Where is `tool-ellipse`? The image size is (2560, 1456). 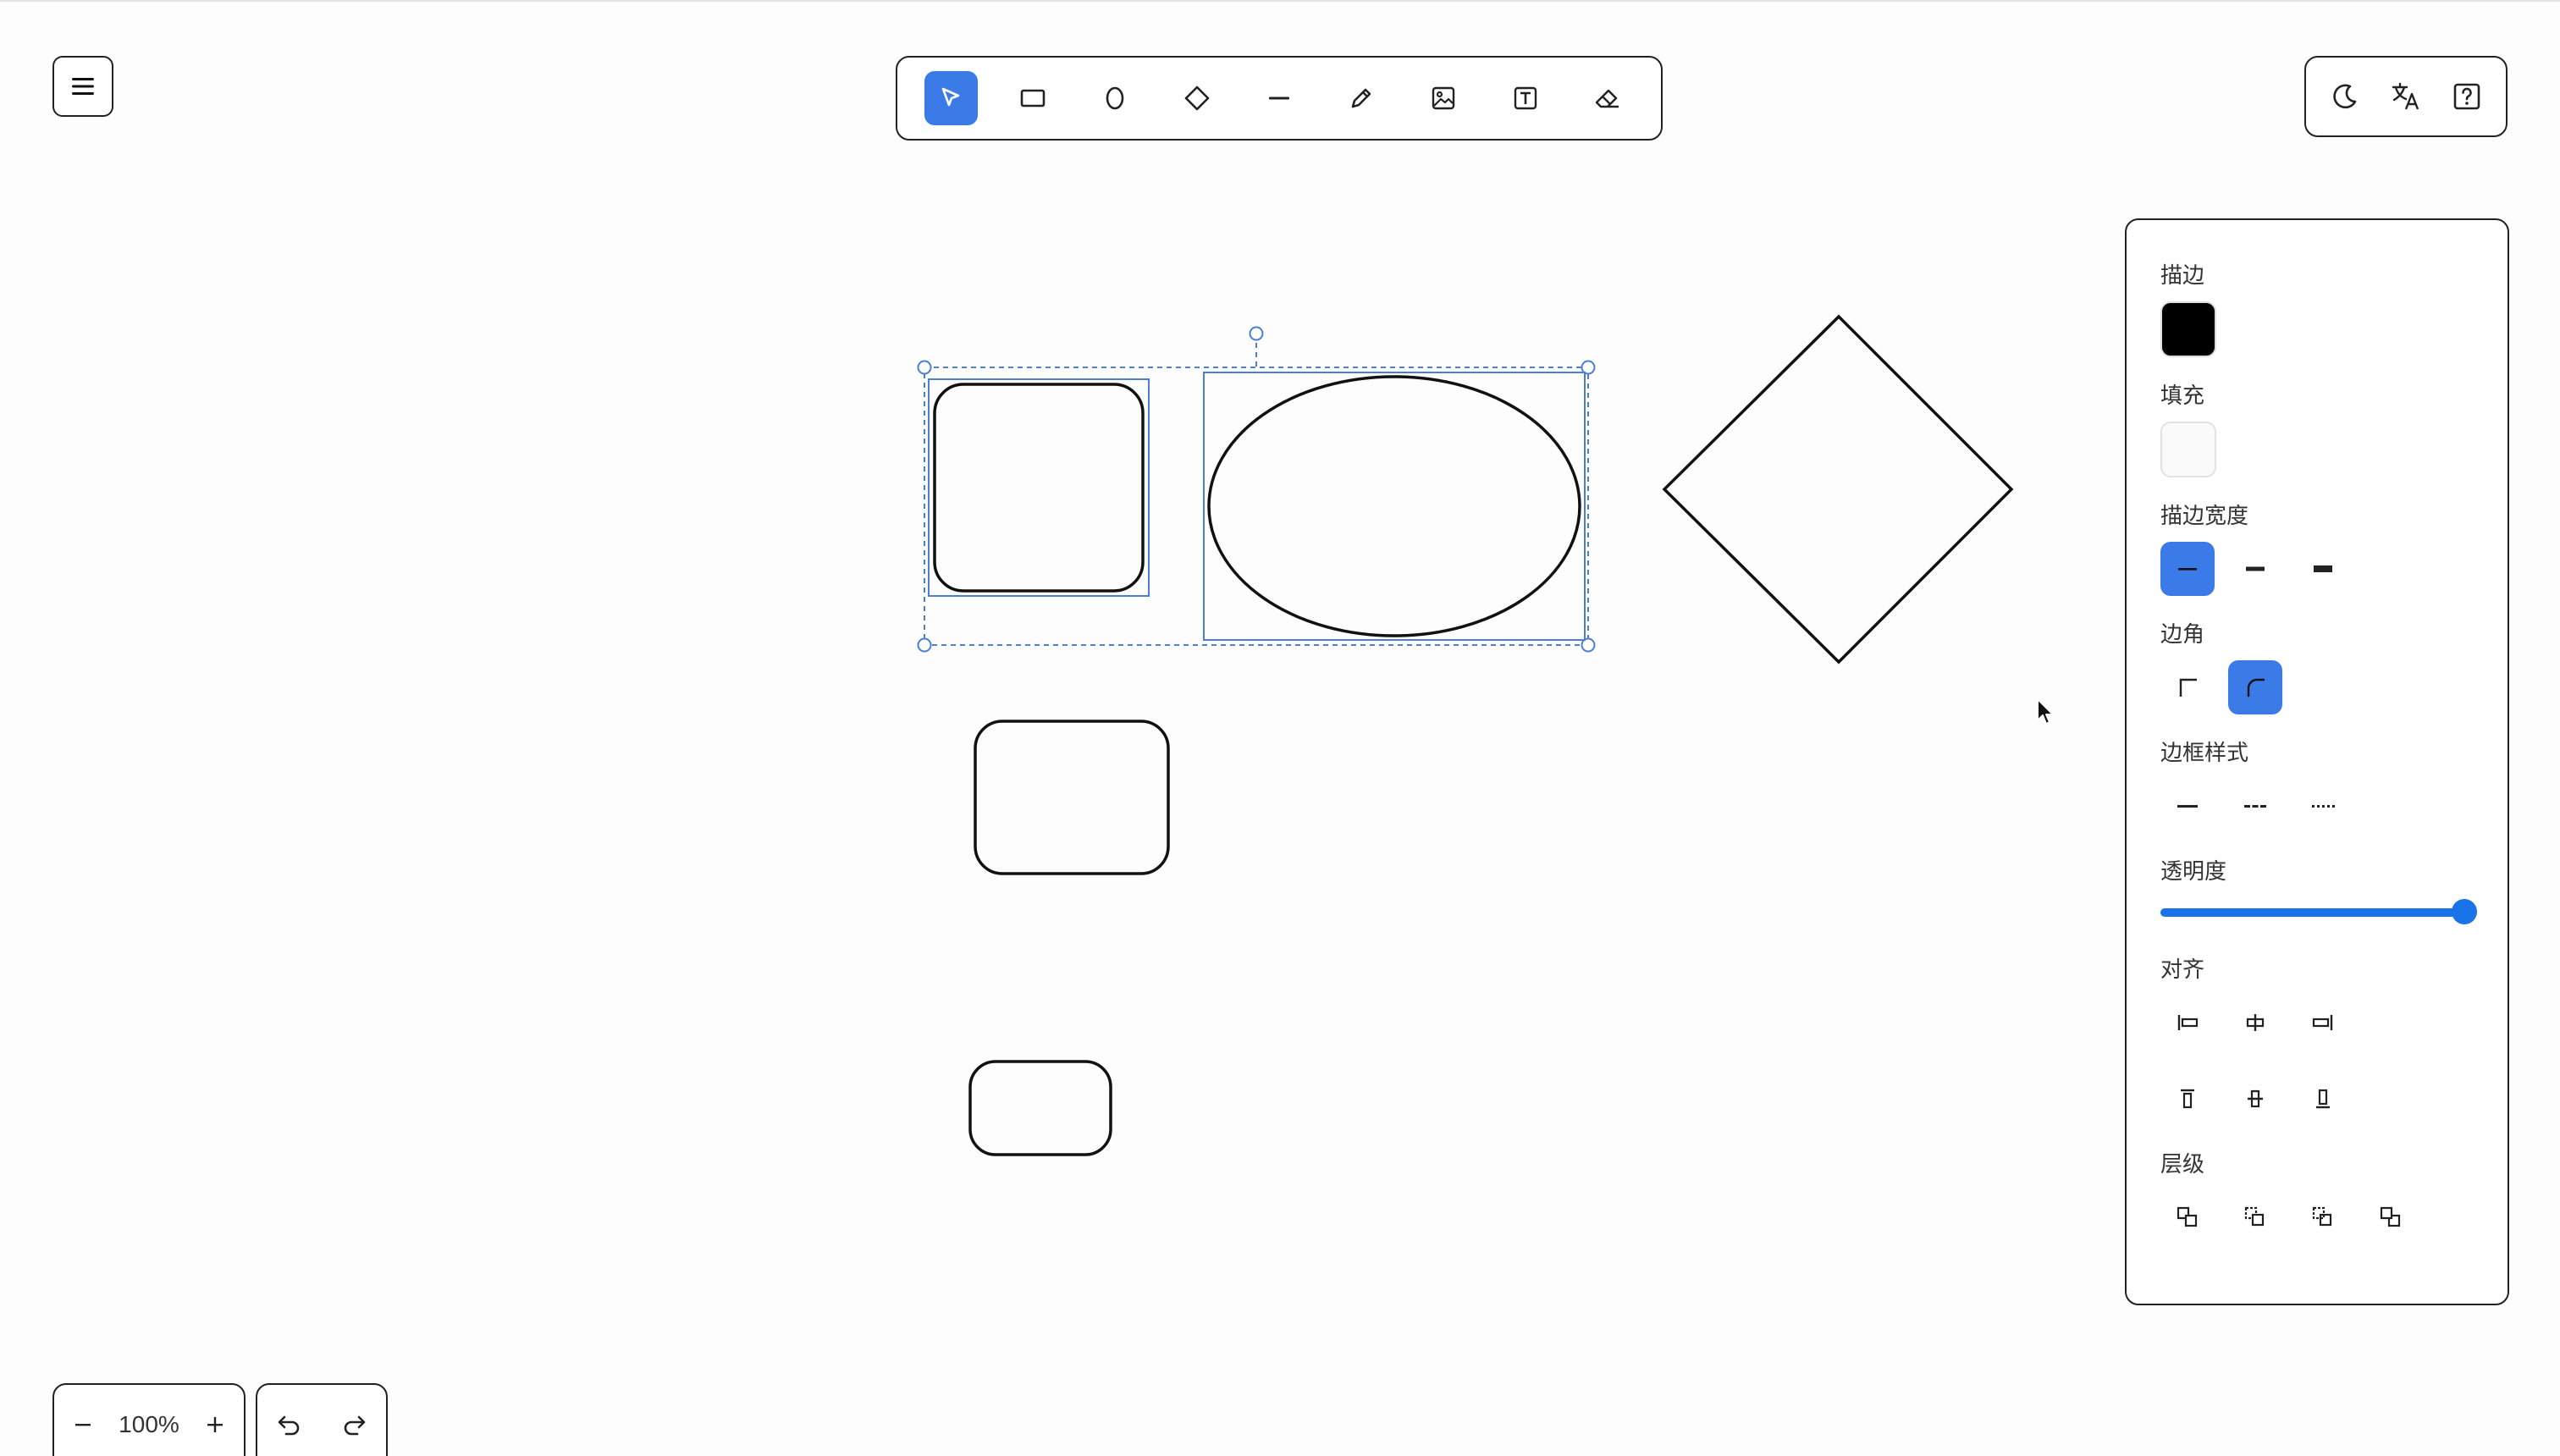
tool-ellipse is located at coordinates (1115, 98).